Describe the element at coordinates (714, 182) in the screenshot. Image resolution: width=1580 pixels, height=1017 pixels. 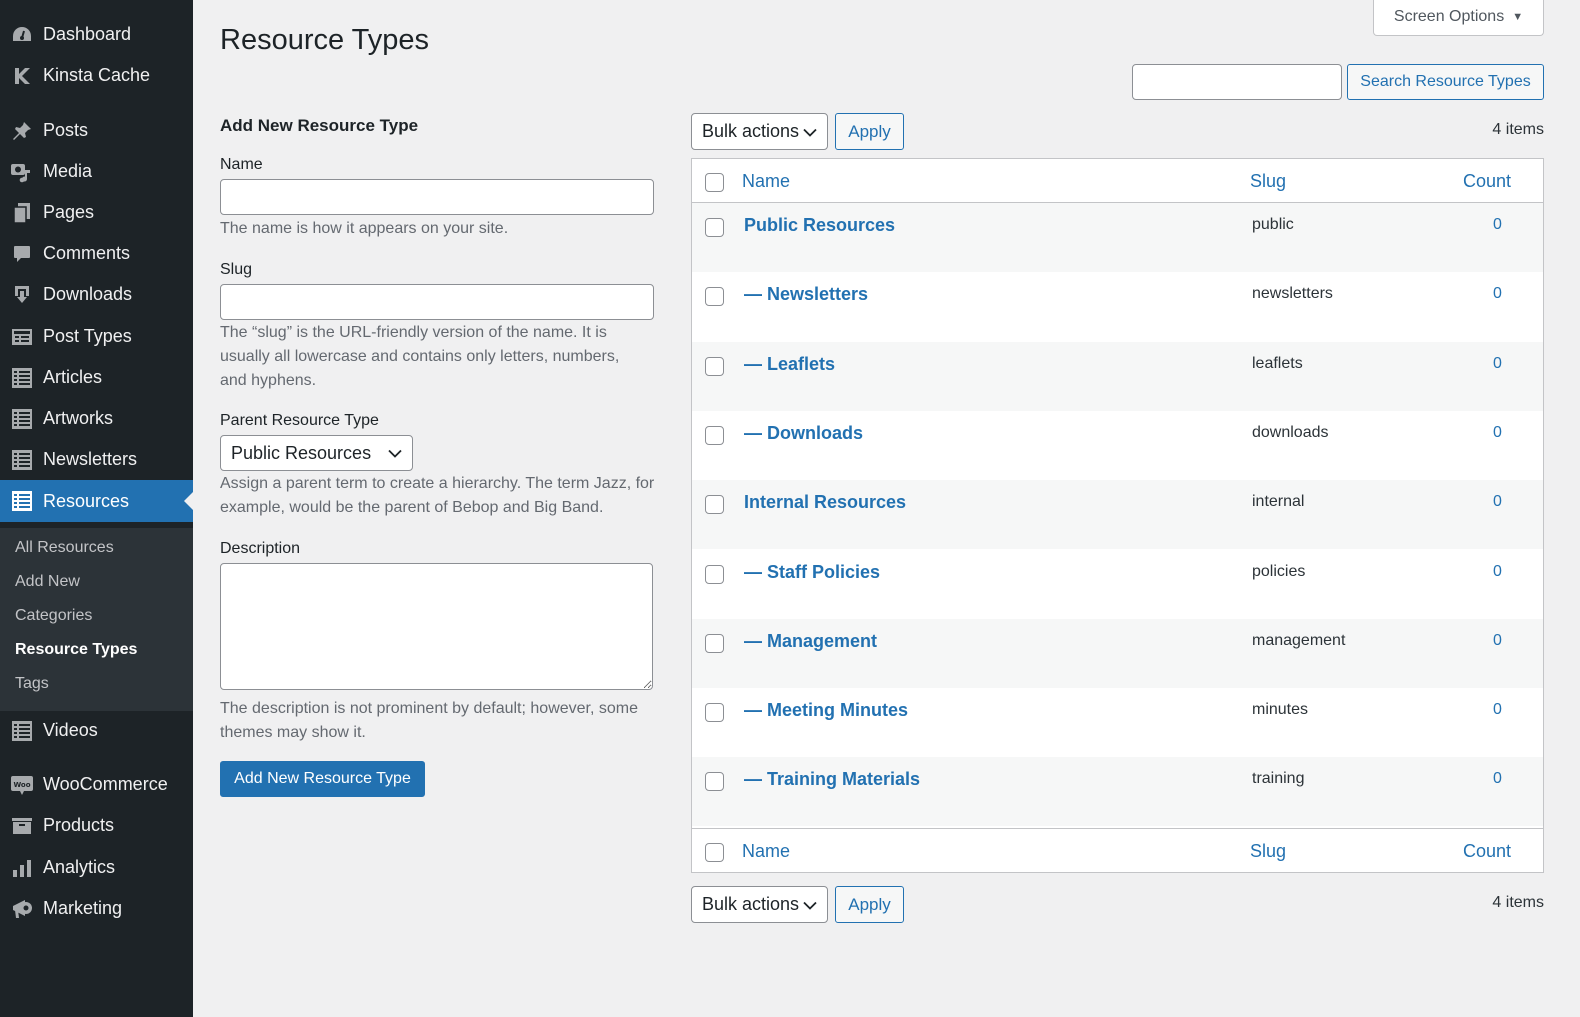
I see `select-all-checkbox` at that location.